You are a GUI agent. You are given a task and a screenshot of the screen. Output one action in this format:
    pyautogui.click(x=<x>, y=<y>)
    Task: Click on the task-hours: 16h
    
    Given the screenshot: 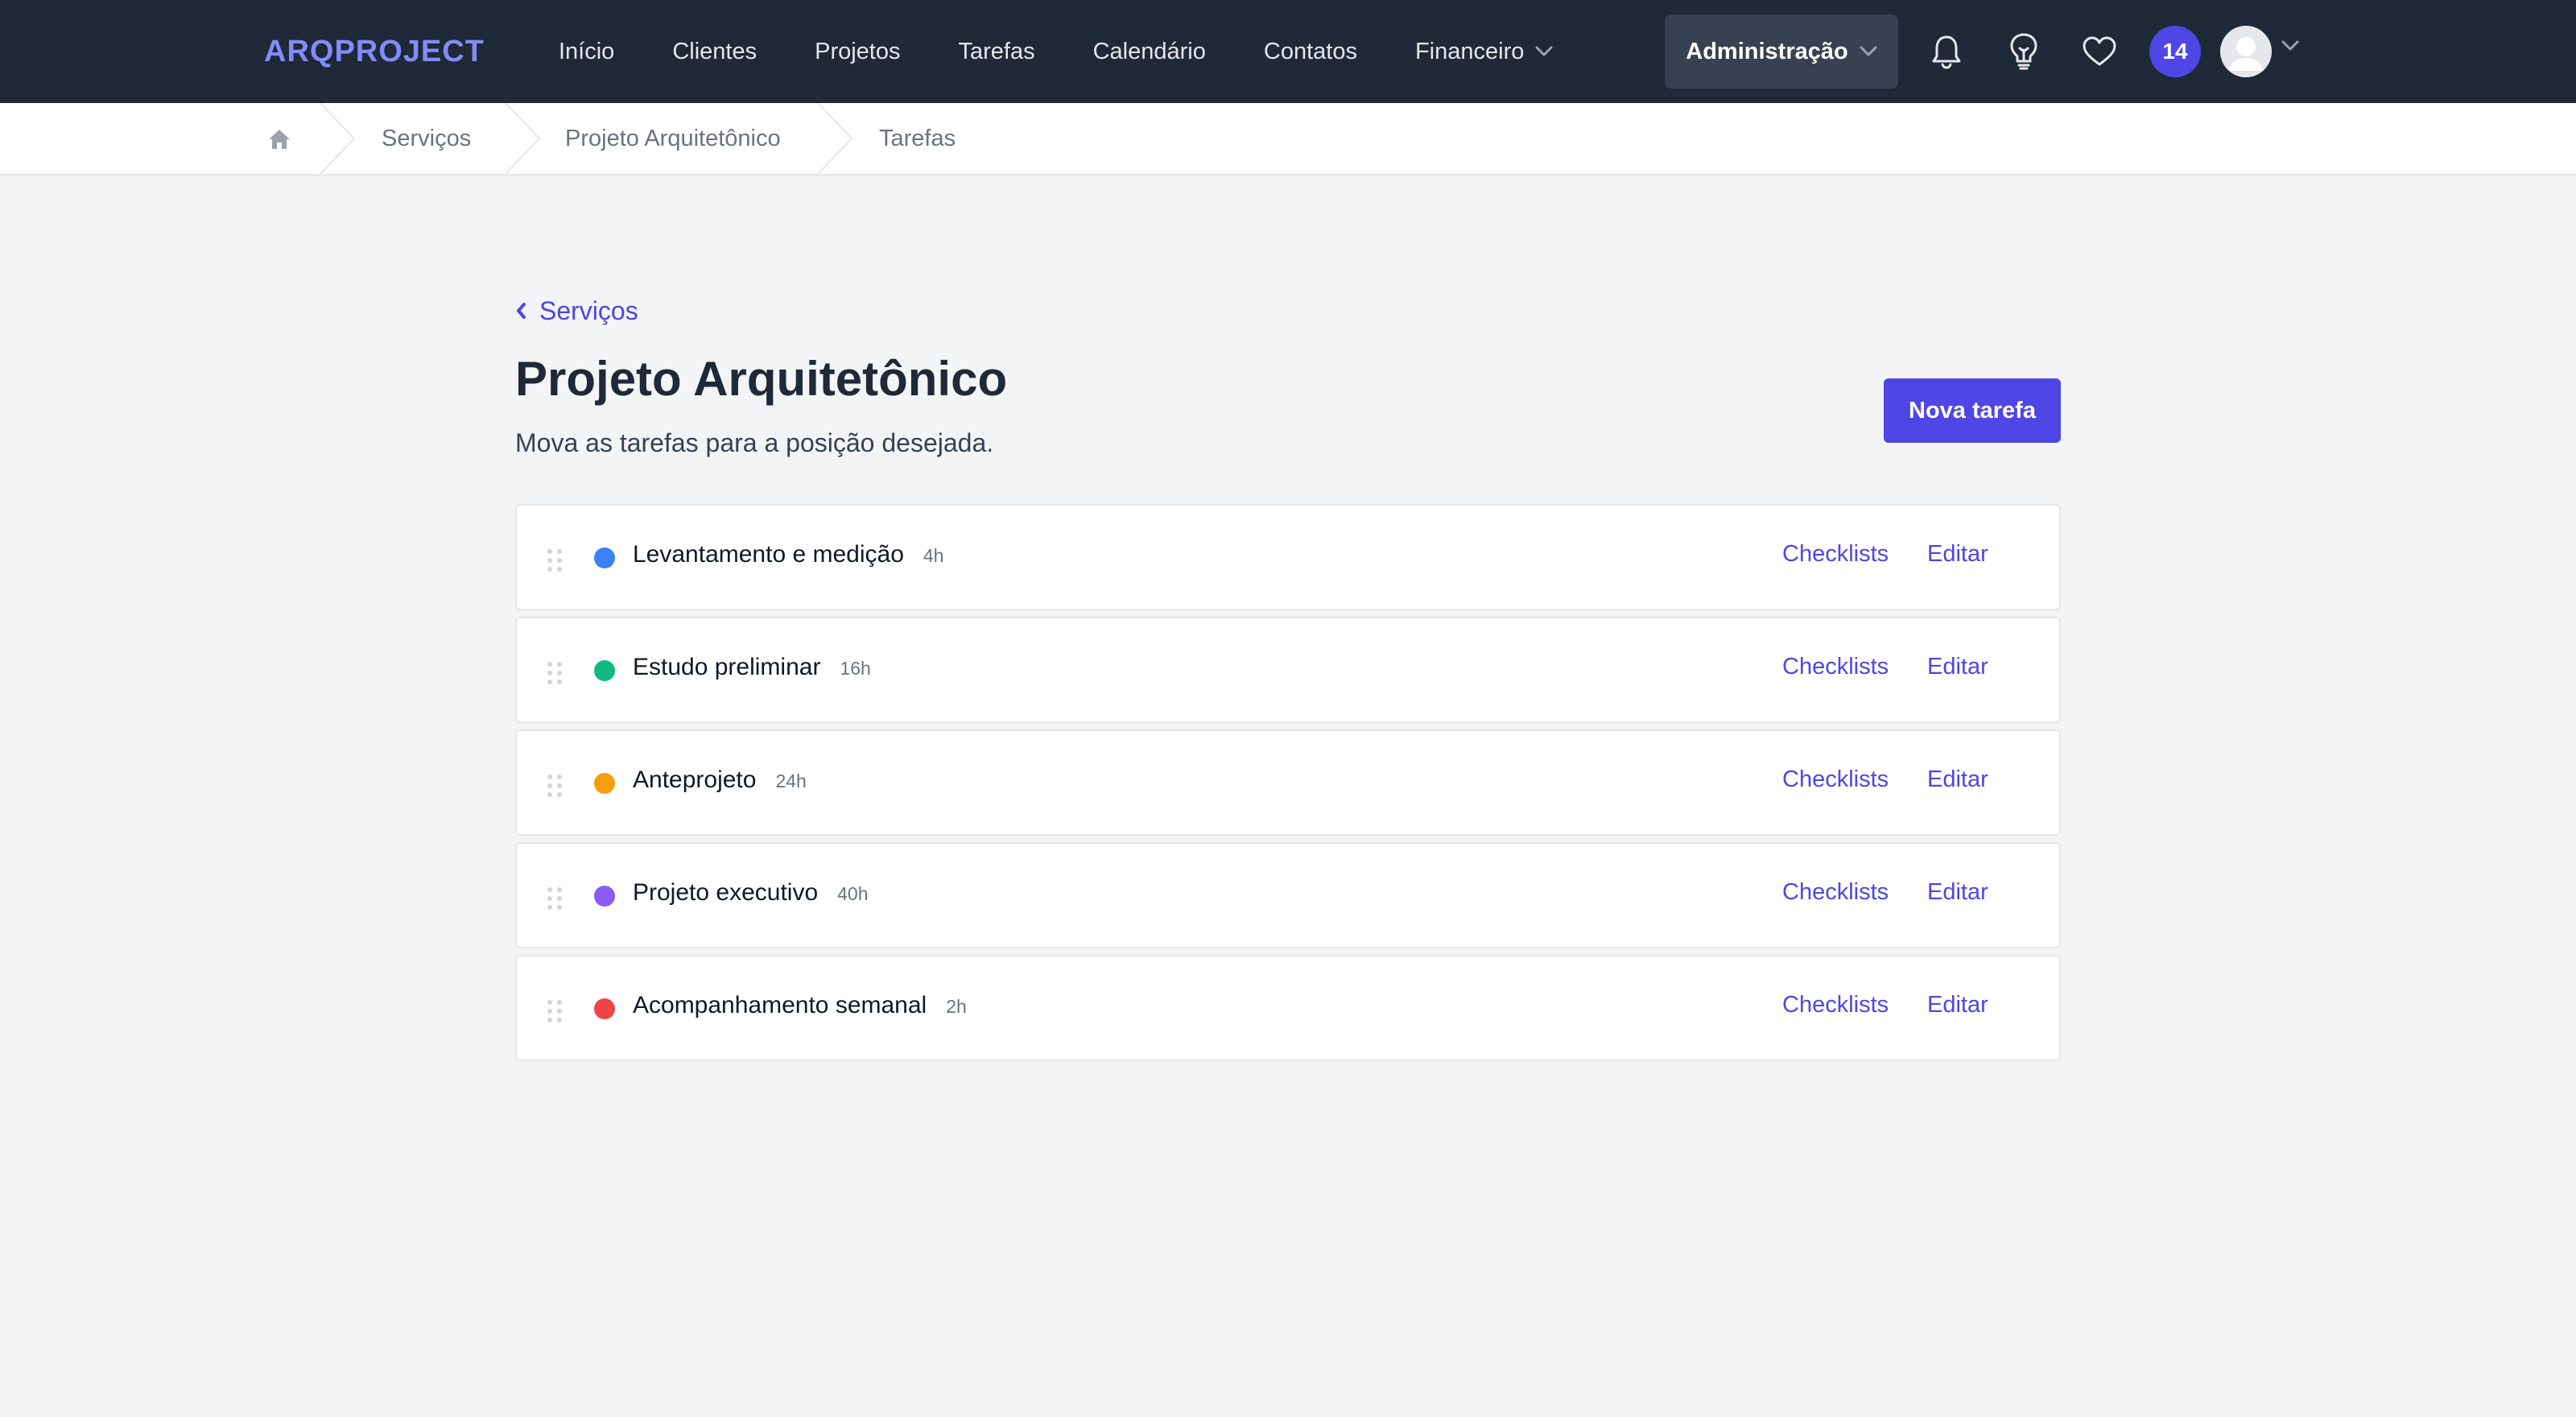 What is the action you would take?
    pyautogui.click(x=855, y=668)
    